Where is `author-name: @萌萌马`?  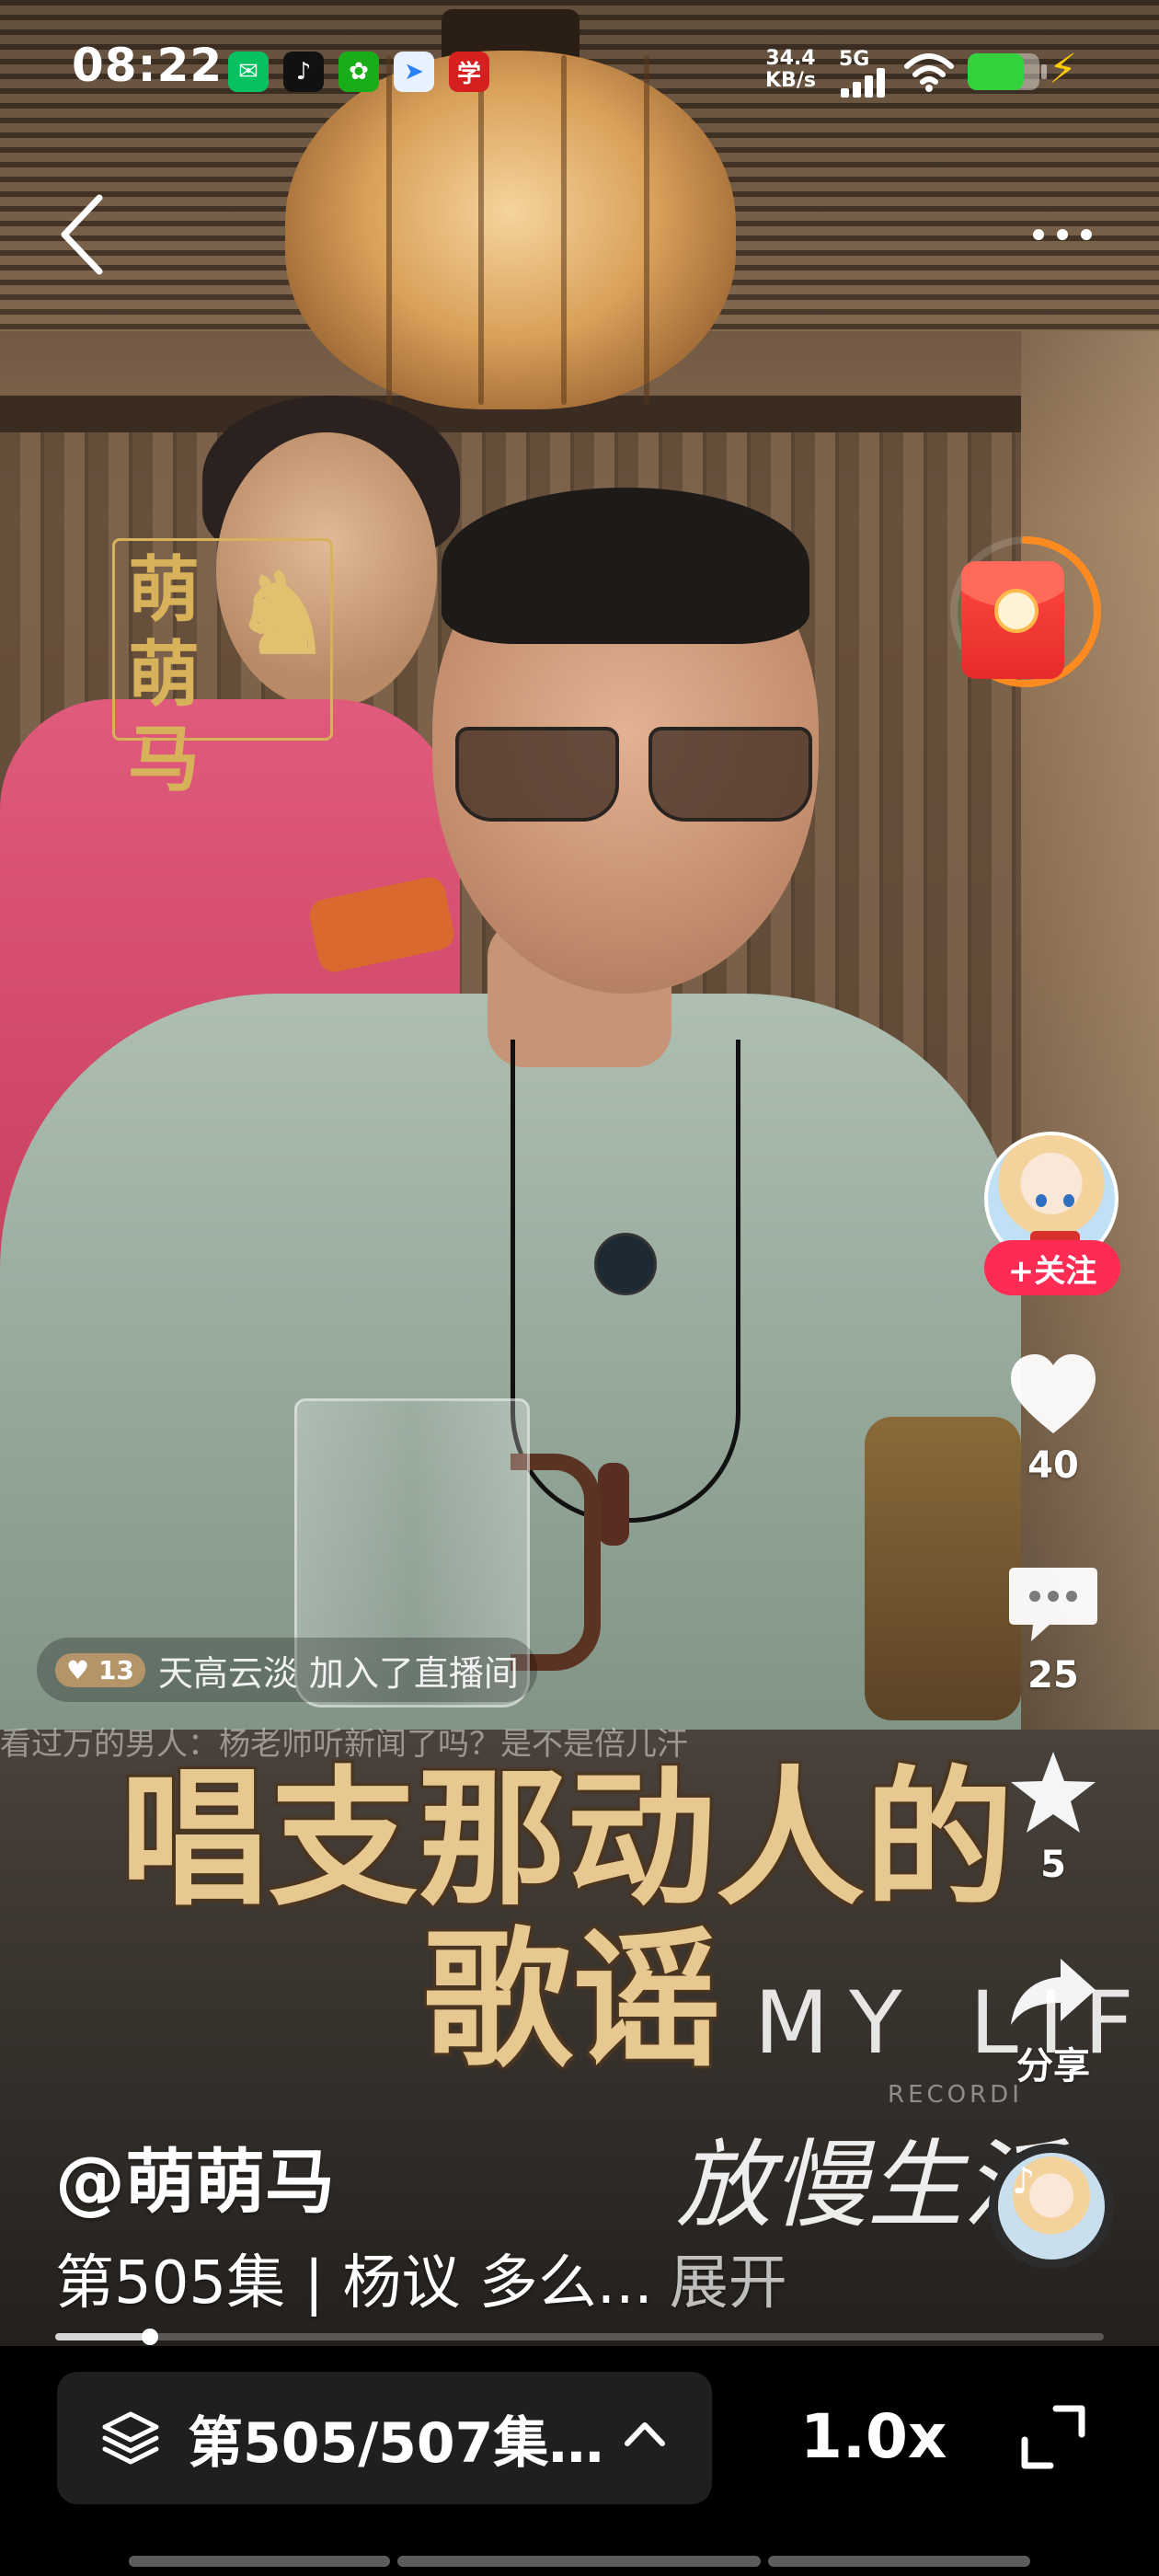 author-name: @萌萌马 is located at coordinates (195, 2175).